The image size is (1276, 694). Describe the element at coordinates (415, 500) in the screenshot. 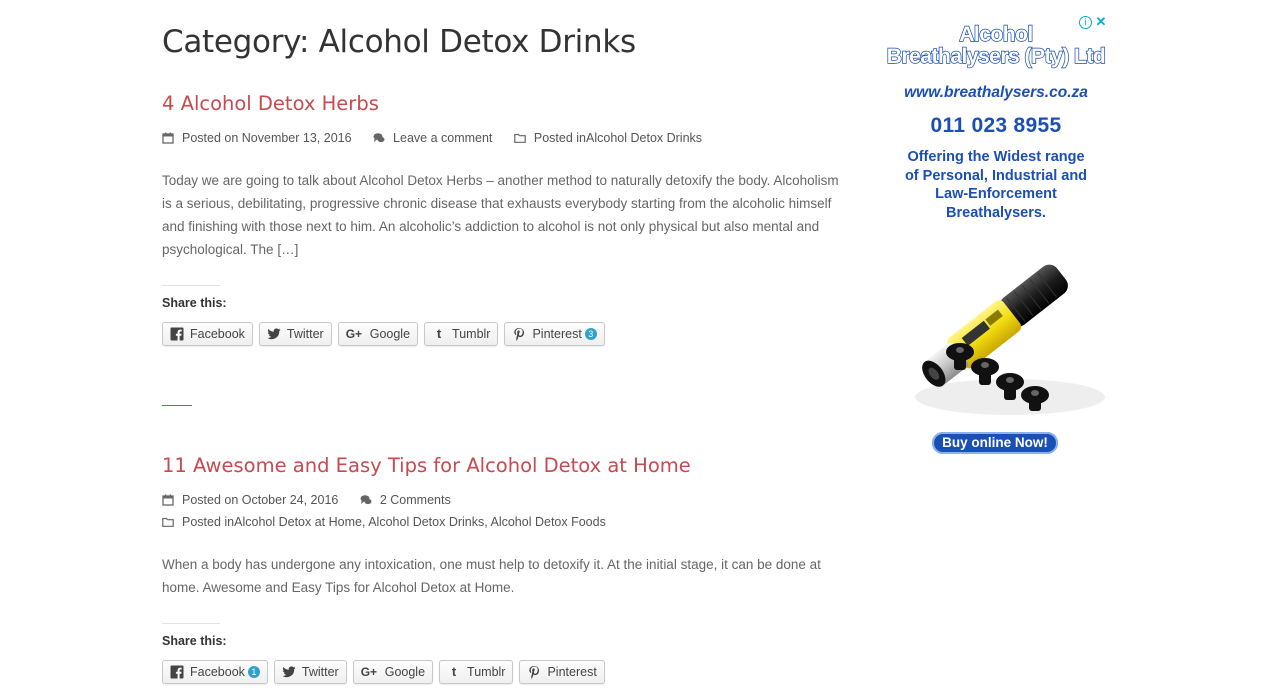

I see `comments-link: 2 Comments` at that location.